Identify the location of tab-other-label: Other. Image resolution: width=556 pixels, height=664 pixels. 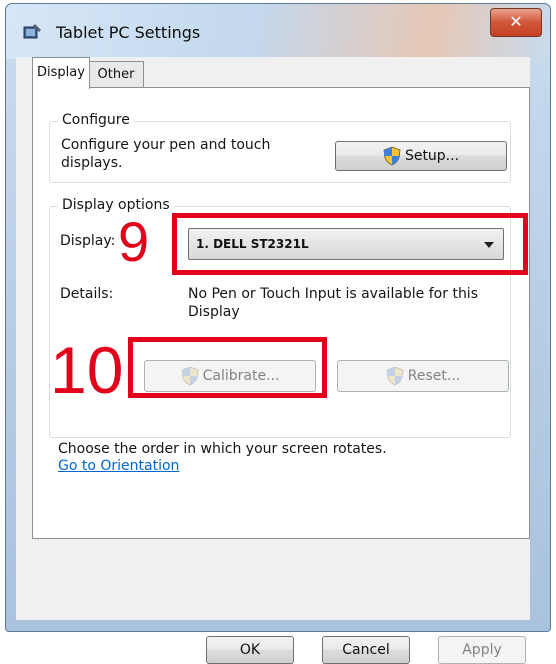
(116, 74).